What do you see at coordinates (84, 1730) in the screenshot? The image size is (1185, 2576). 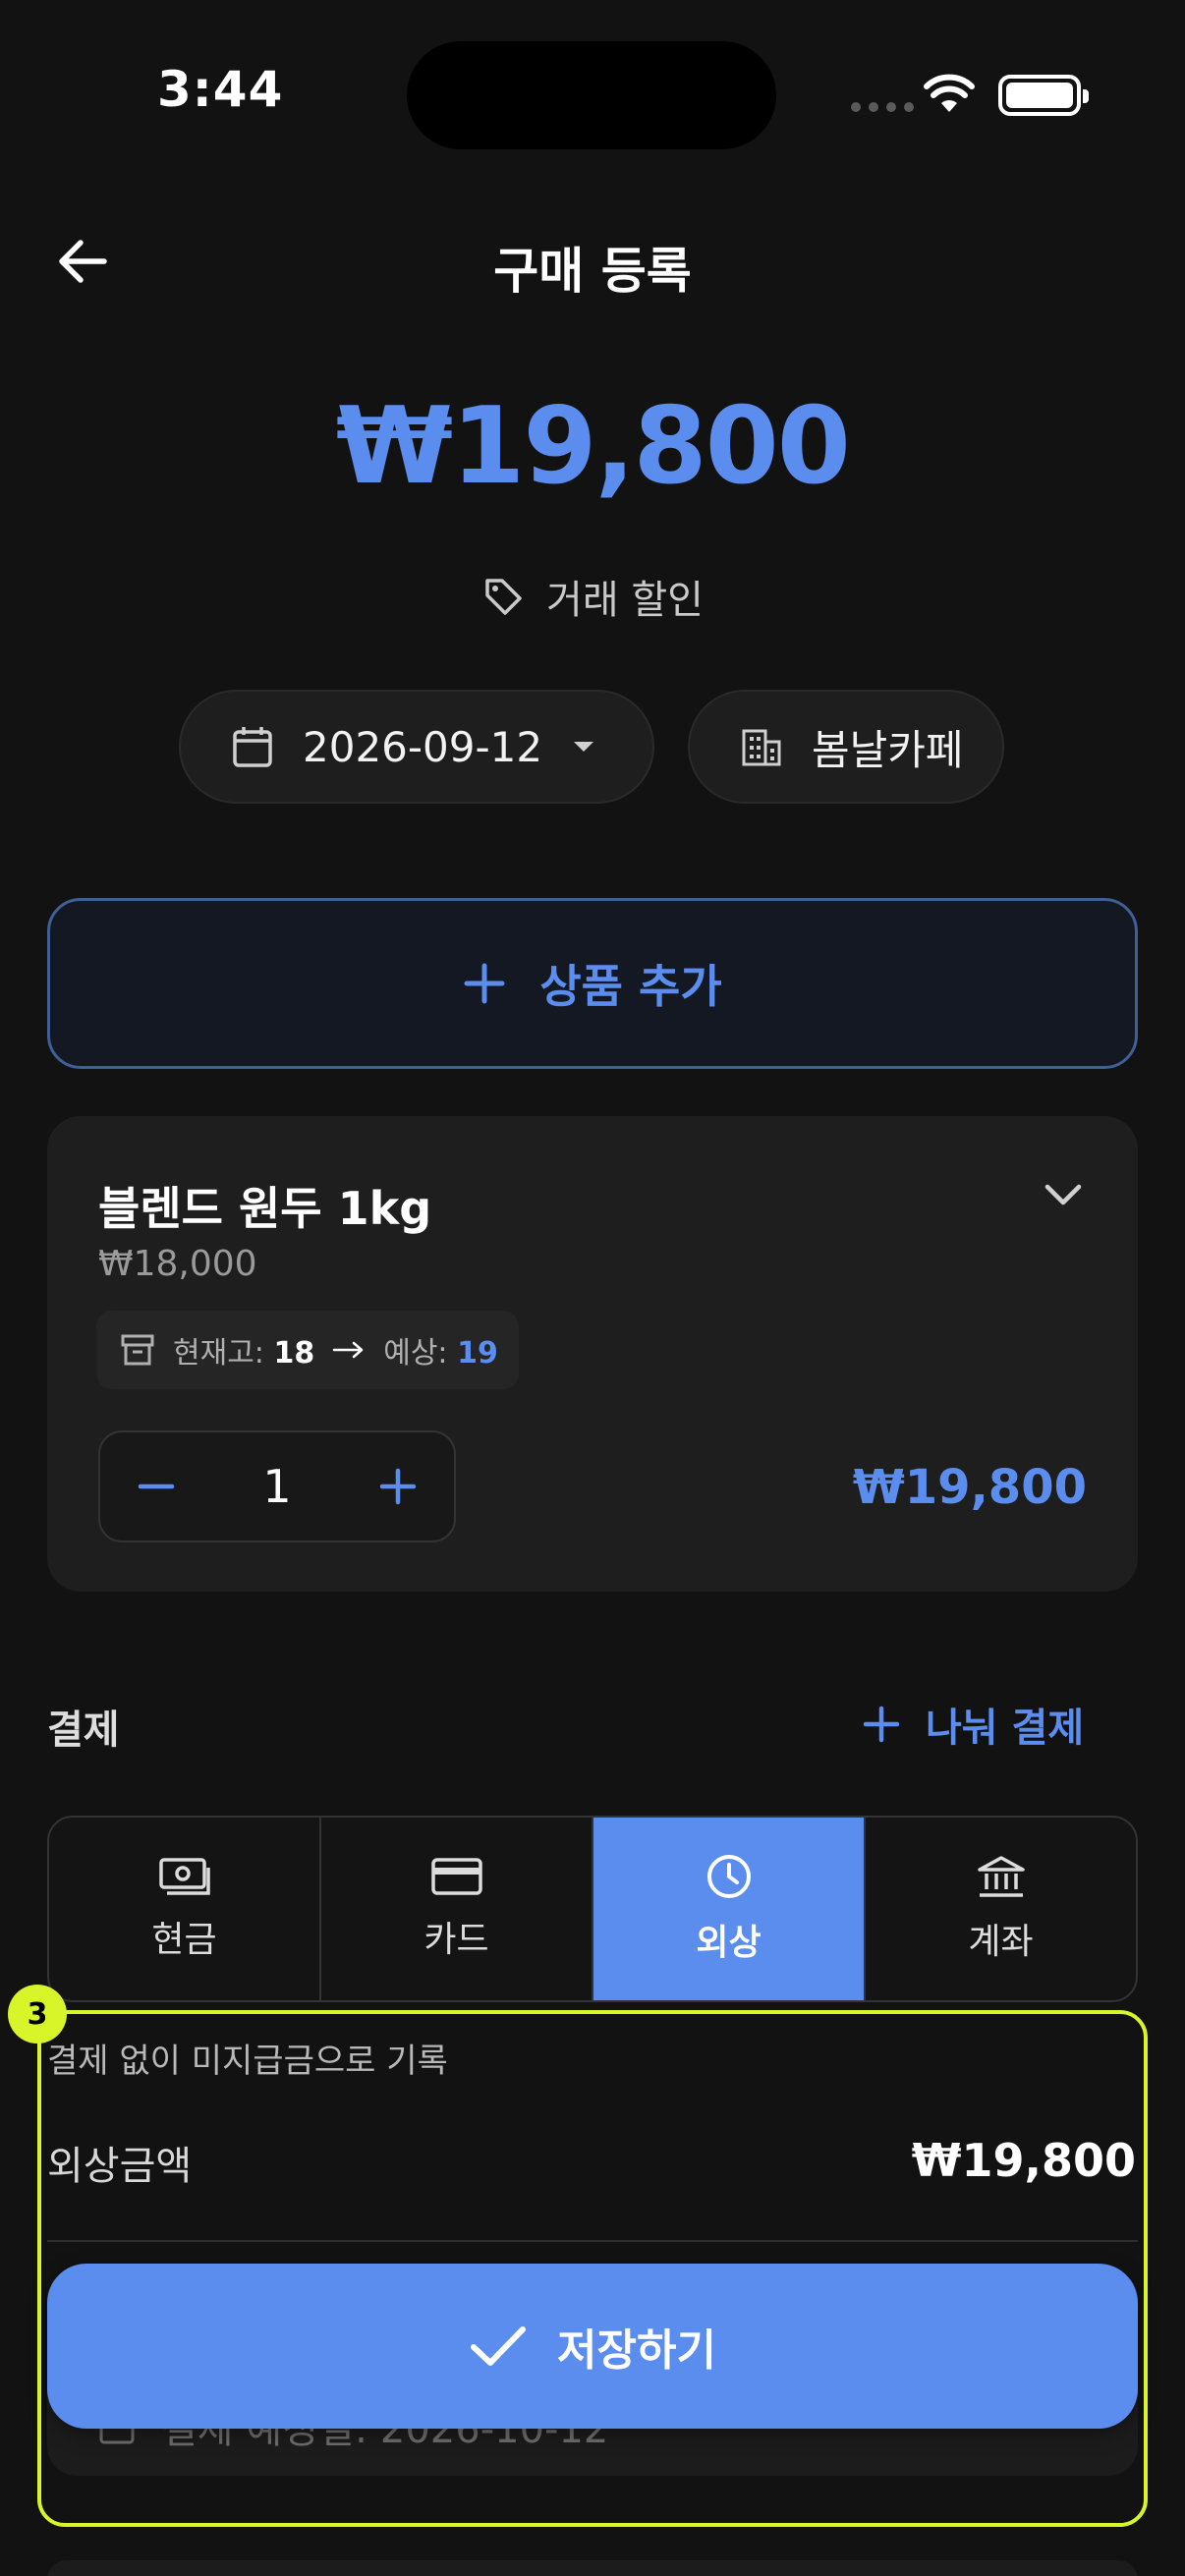 I see `payment-section-label: 결제` at bounding box center [84, 1730].